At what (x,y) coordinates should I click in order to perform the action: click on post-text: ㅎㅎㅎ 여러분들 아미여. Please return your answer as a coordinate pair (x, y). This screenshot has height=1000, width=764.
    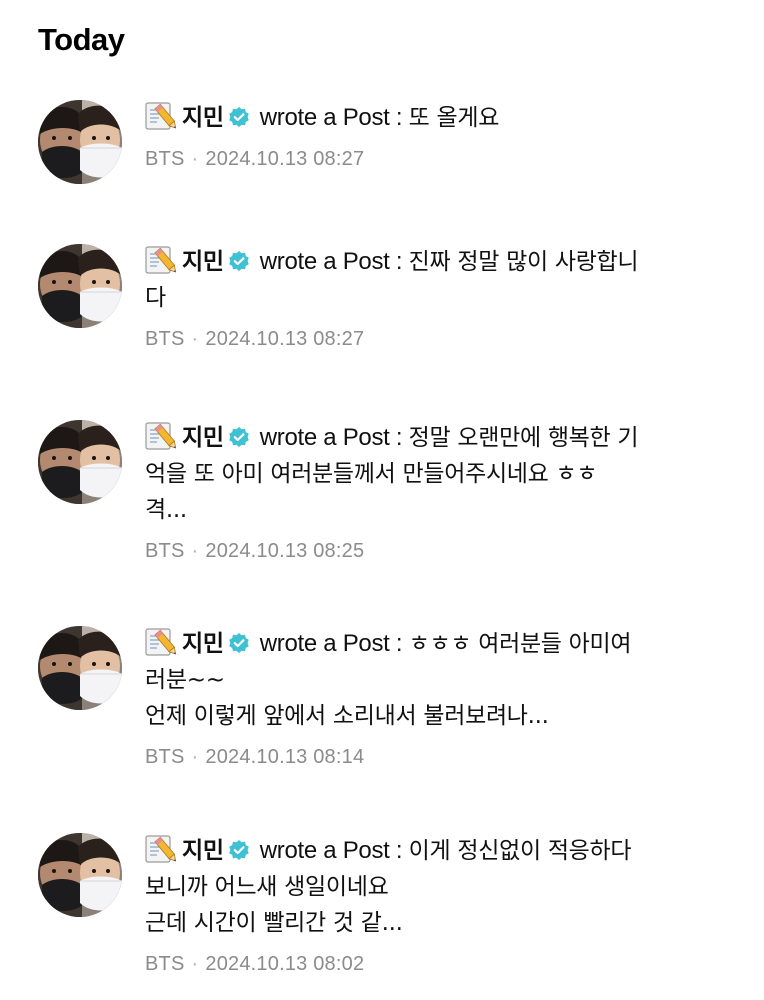
    Looking at the image, I should click on (520, 644).